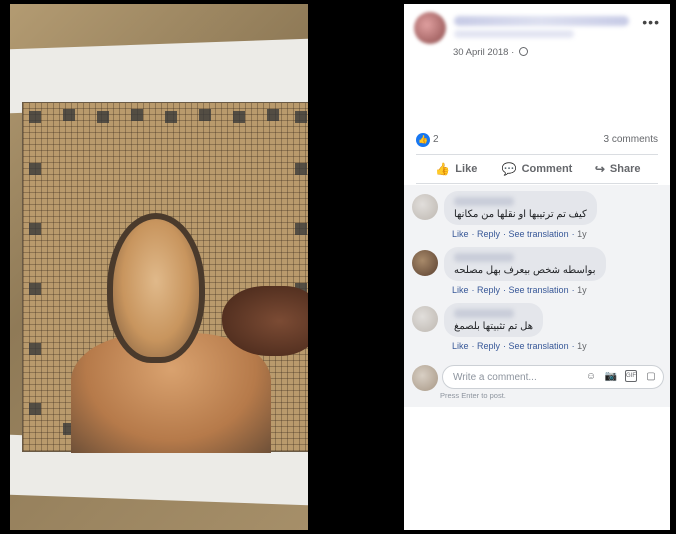 This screenshot has height=534, width=676. Describe the element at coordinates (591, 376) in the screenshot. I see `emoji-icon: ☺` at that location.